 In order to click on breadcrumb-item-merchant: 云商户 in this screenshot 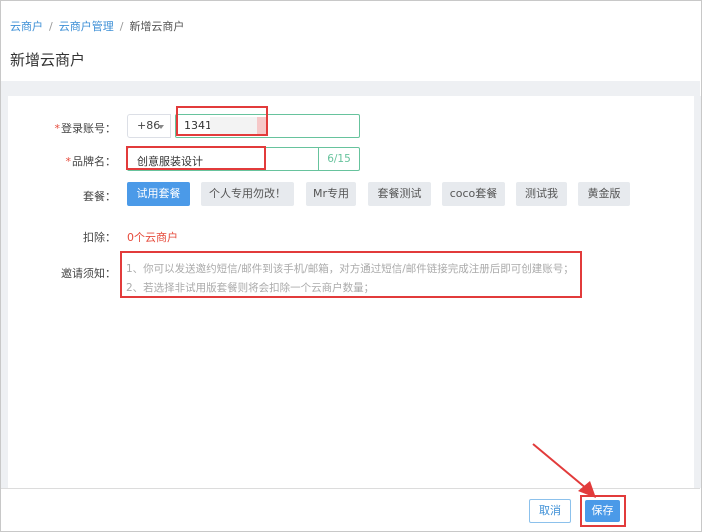, I will do `click(26, 26)`.